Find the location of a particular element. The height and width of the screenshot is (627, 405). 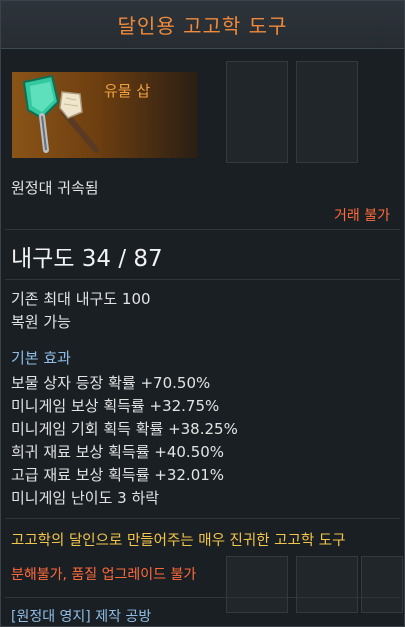

item-restrictions: 분해불가, 품질 업그레이드 불가 is located at coordinates (104, 575).